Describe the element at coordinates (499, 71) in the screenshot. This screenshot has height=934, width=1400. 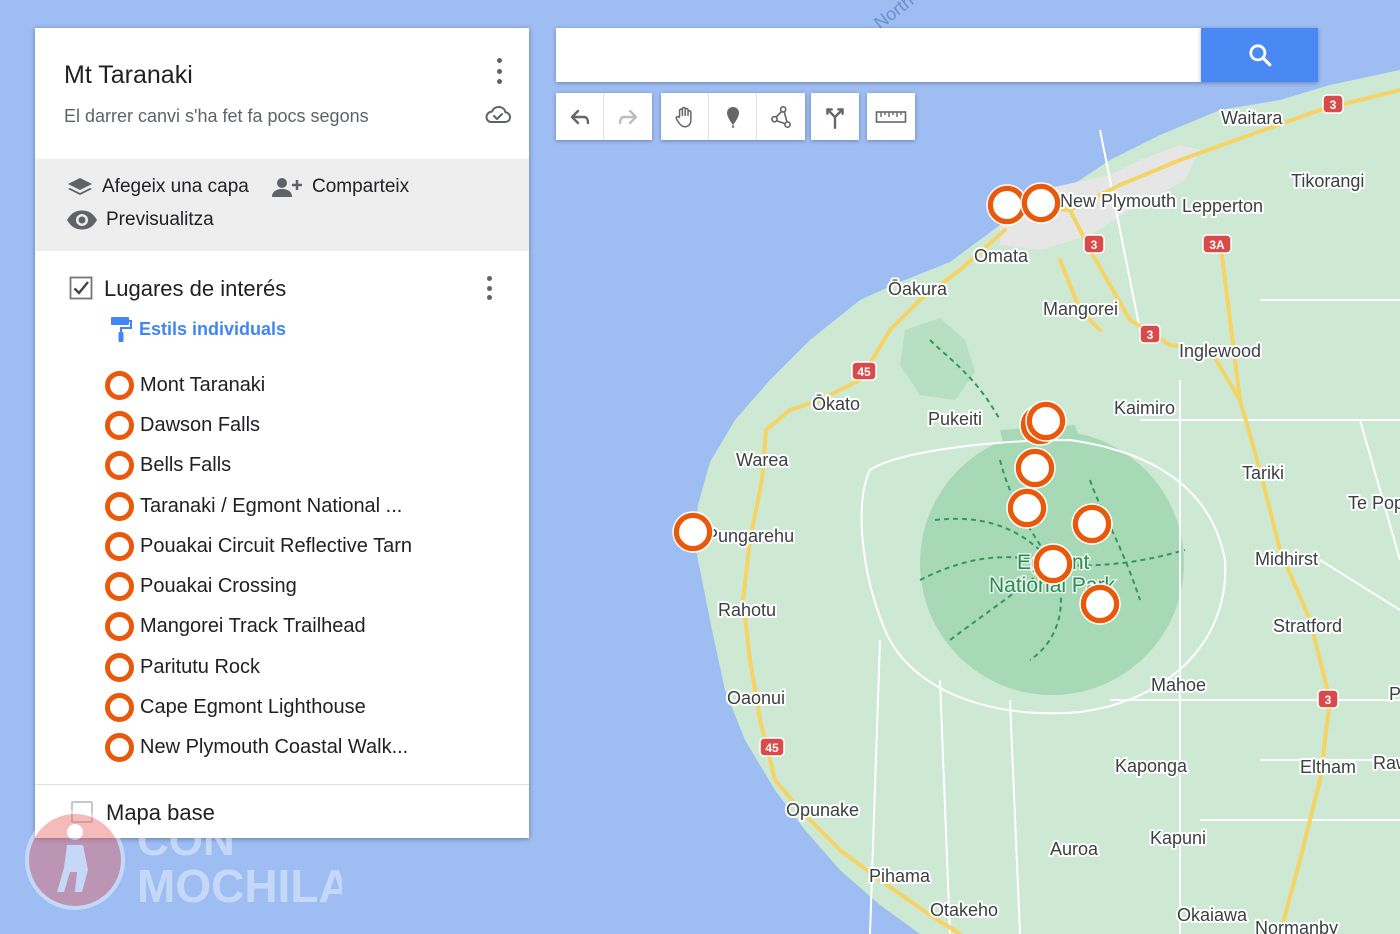
I see `map-options-button` at that location.